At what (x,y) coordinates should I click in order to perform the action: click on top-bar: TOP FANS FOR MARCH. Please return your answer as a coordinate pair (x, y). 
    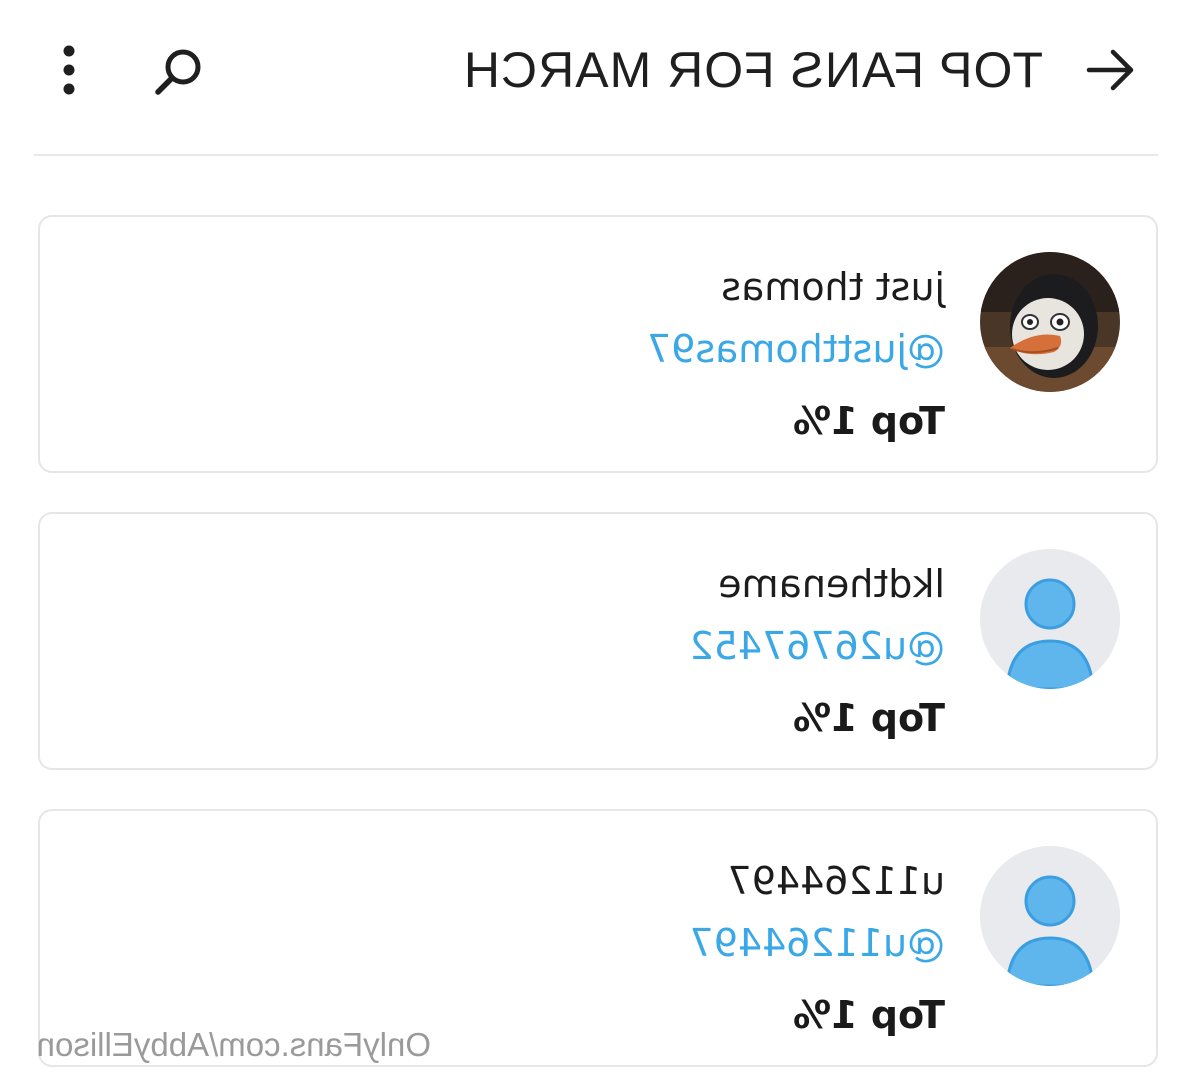
    Looking at the image, I should click on (596, 75).